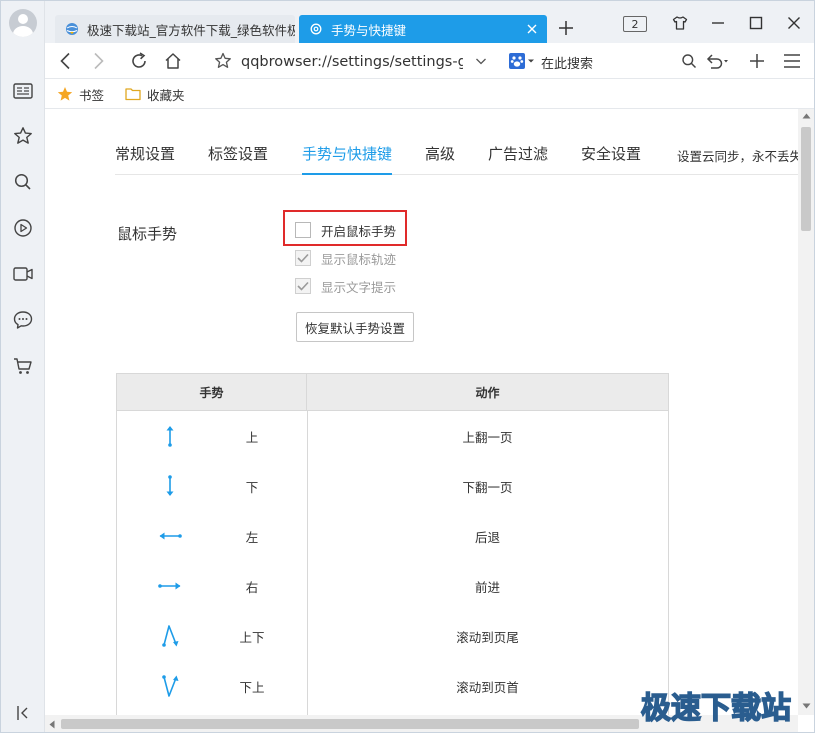 The image size is (815, 733). What do you see at coordinates (517, 61) in the screenshot?
I see `baidu-paw-icon` at bounding box center [517, 61].